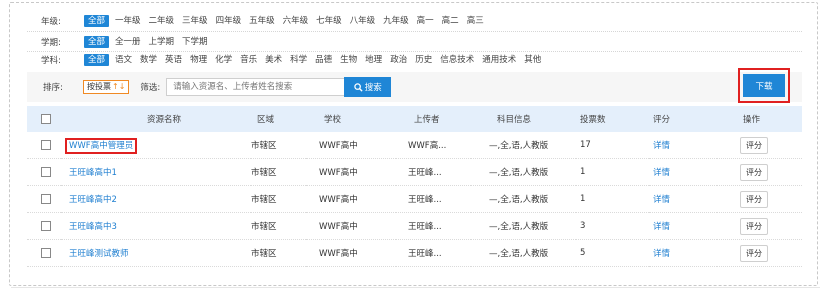  I want to click on grade-option: 全部, so click(97, 21).